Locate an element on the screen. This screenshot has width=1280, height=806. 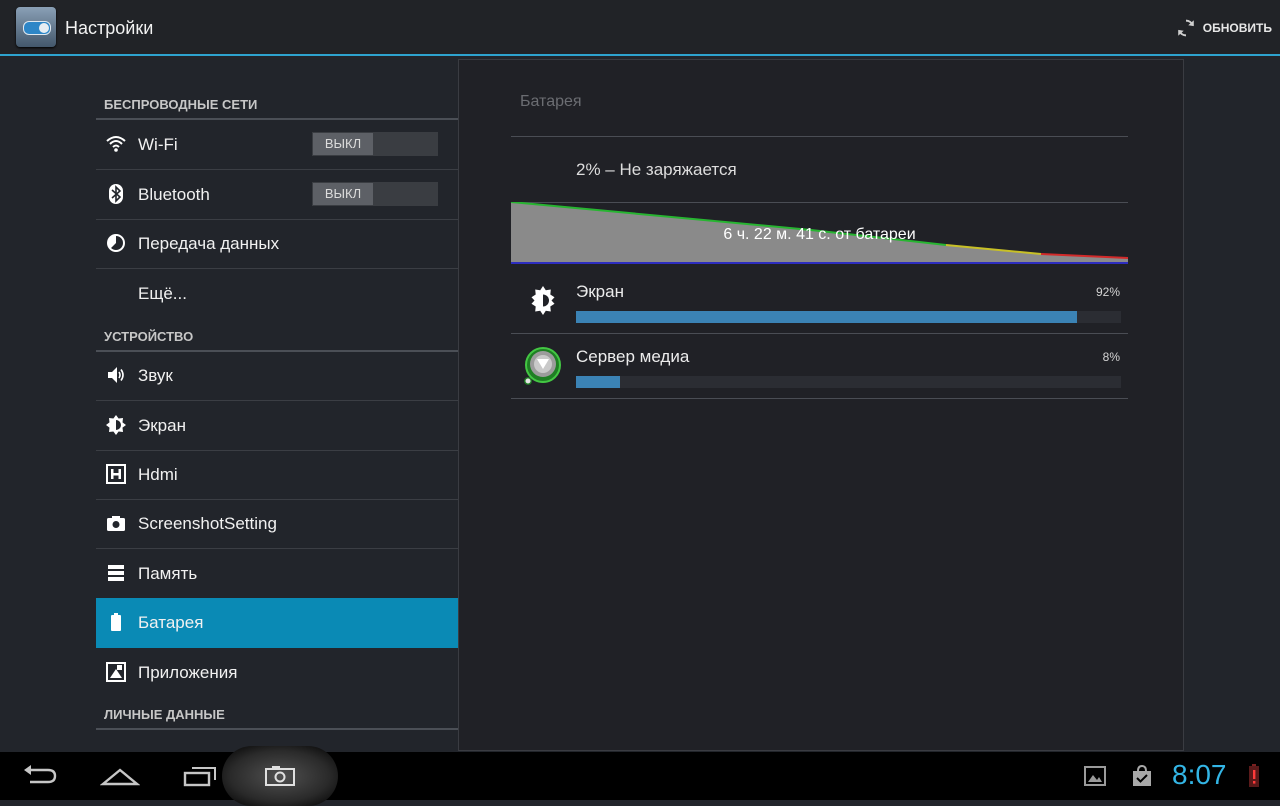
refresh-icon is located at coordinates (1185, 28).